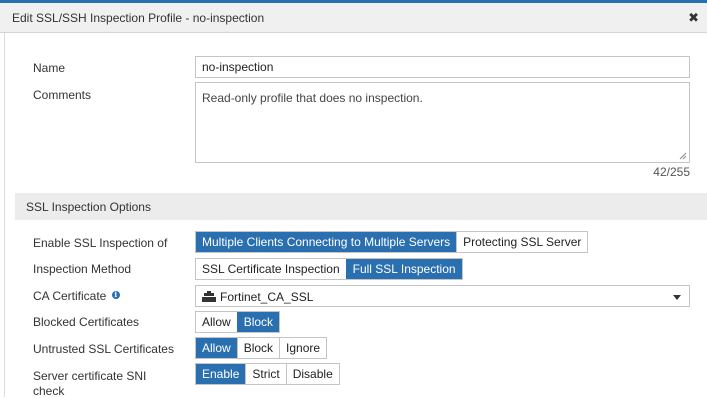 Image resolution: width=707 pixels, height=398 pixels. What do you see at coordinates (312, 374) in the screenshot?
I see `sni-disable-option: Disable` at bounding box center [312, 374].